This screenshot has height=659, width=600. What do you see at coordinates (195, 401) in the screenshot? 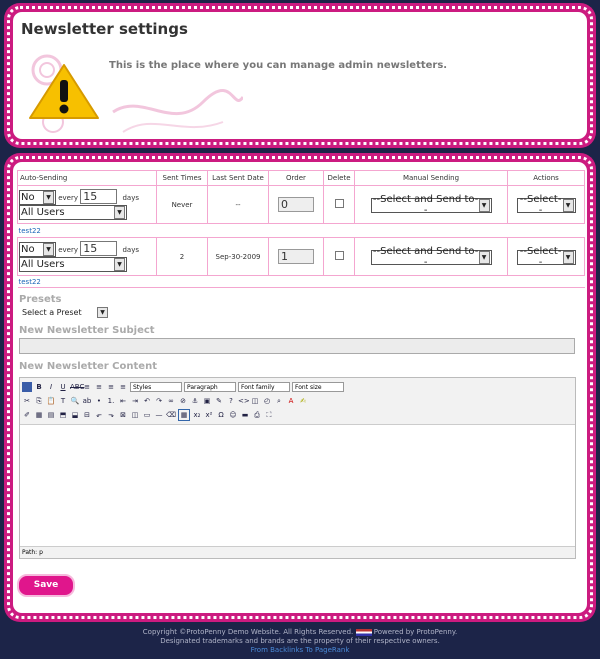
I see `anchor-icon: ⚓` at bounding box center [195, 401].